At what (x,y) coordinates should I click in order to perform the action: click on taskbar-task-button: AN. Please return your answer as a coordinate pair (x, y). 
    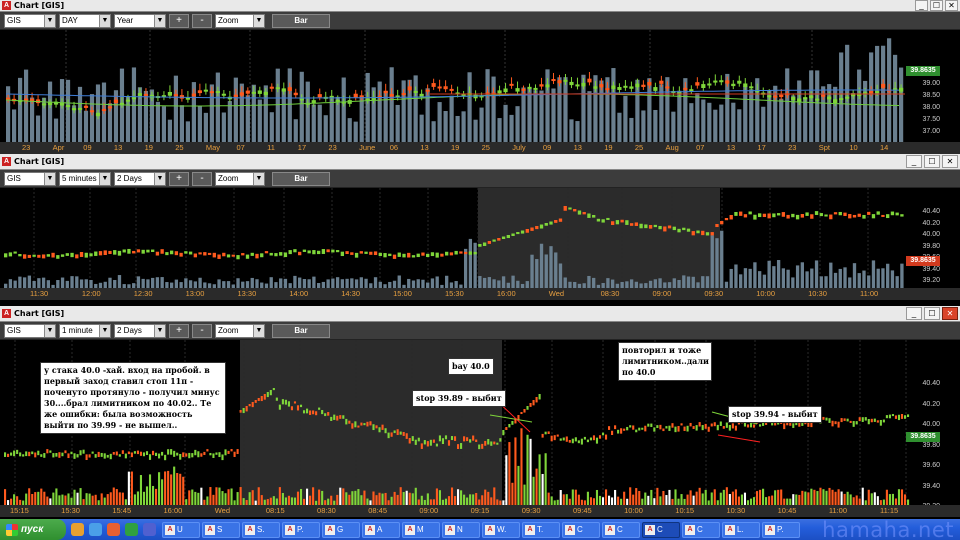
    Looking at the image, I should click on (461, 529).